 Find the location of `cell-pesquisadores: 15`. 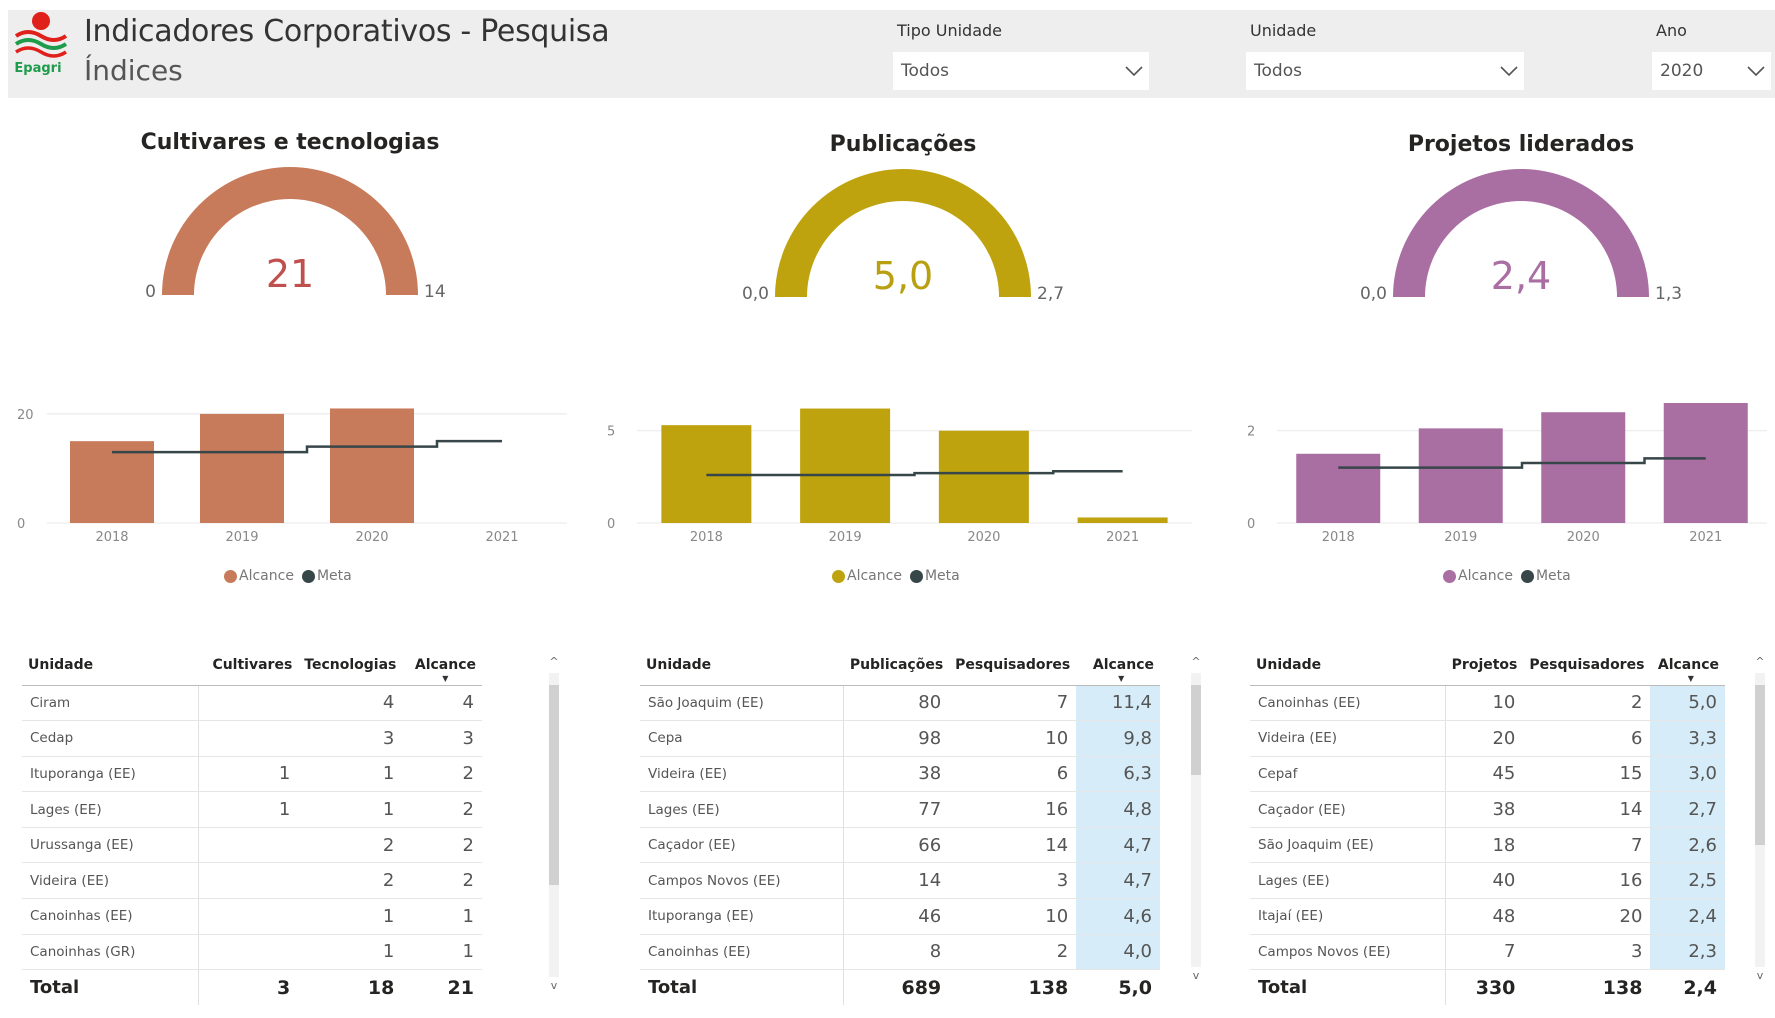

cell-pesquisadores: 15 is located at coordinates (1587, 774).